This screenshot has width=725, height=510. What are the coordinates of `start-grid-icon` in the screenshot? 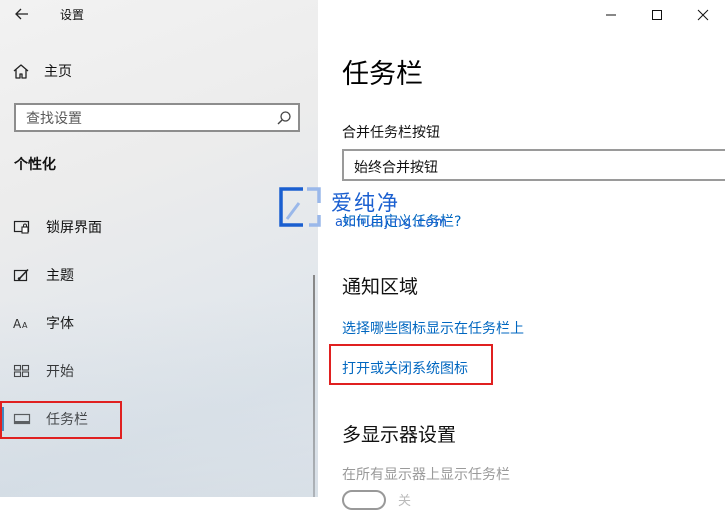 It's located at (22, 371).